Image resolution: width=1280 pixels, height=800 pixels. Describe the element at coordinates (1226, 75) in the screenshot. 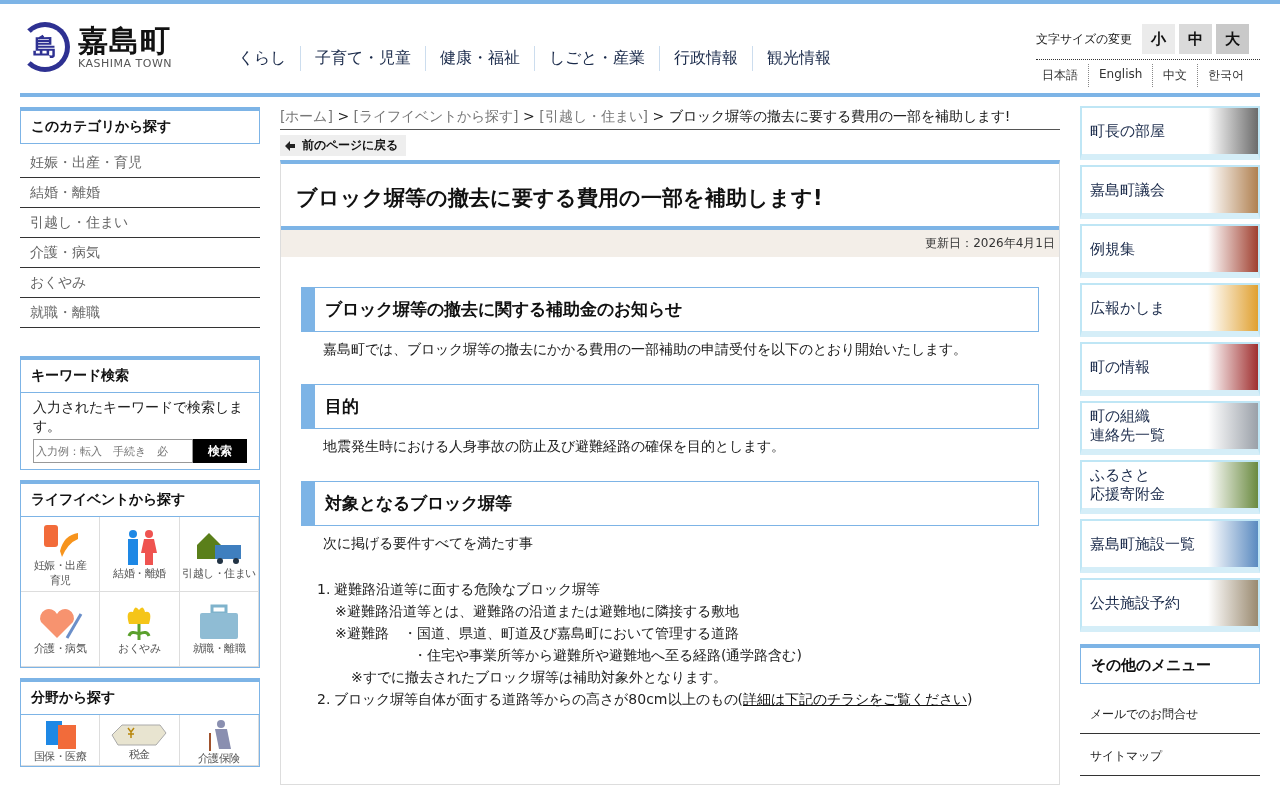

I see `language-link: 한국어` at that location.